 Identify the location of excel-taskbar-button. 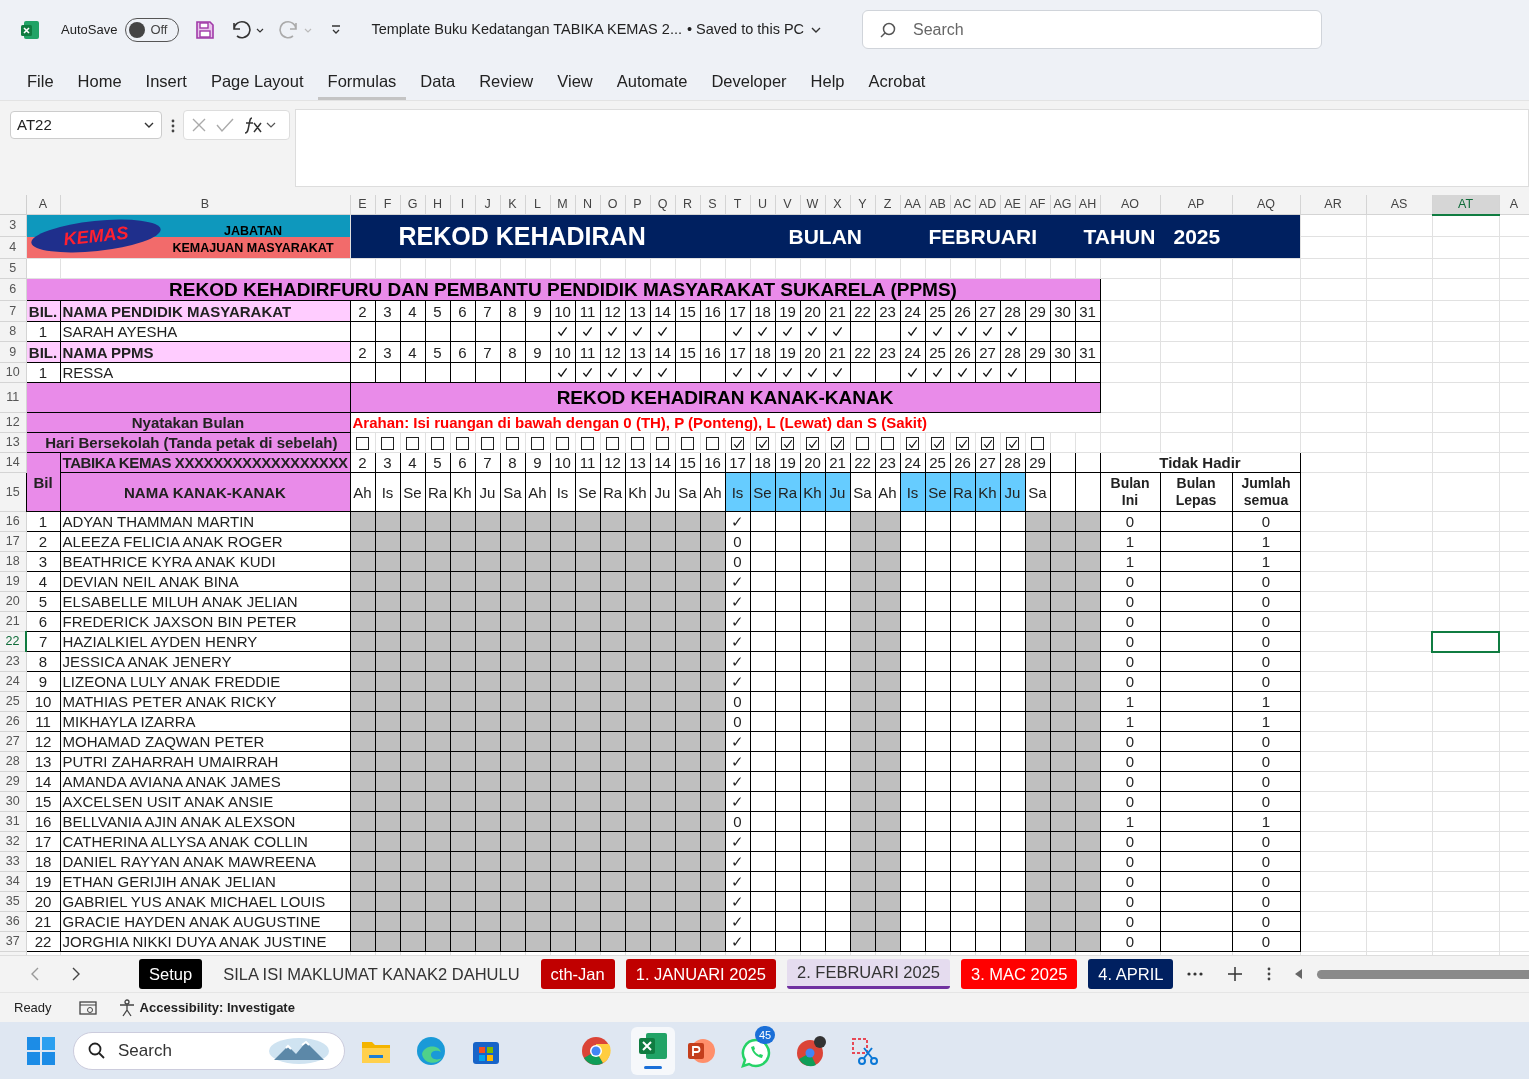
(653, 1050).